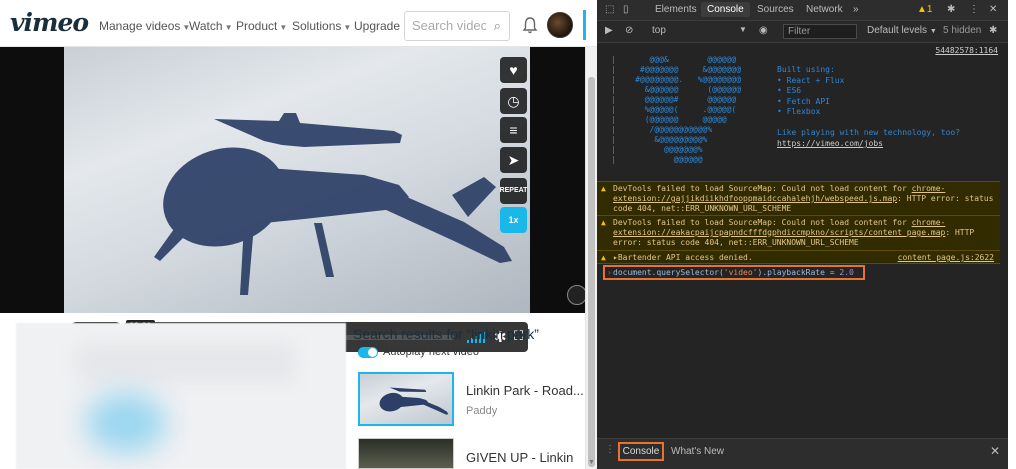 Image resolution: width=1016 pixels, height=469 pixels. I want to click on repeat-button: REPEAT, so click(513, 191).